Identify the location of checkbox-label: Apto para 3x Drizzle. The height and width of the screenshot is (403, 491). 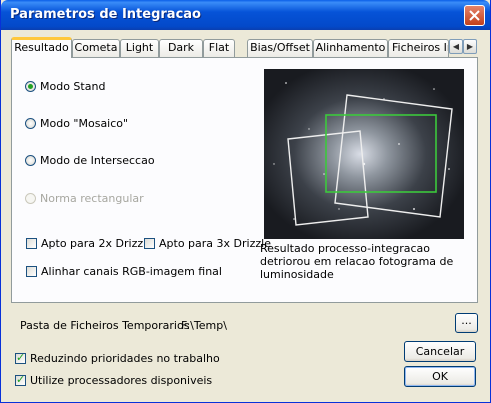
(215, 243).